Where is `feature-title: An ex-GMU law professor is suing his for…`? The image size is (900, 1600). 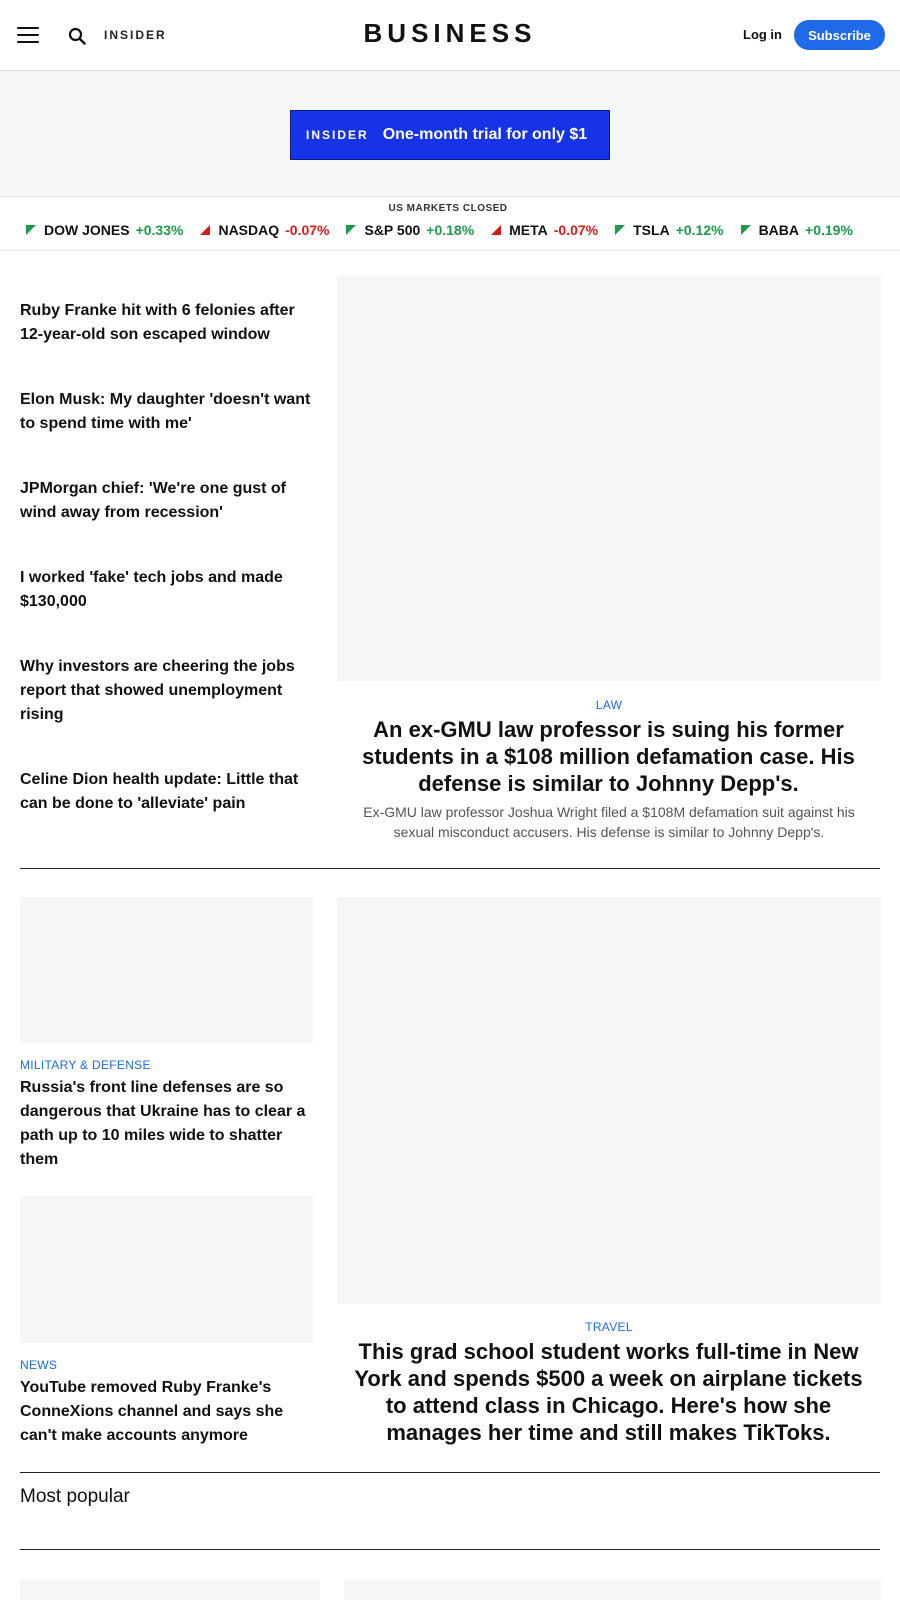
feature-title: An ex-GMU law professor is suing his for… is located at coordinates (608, 756).